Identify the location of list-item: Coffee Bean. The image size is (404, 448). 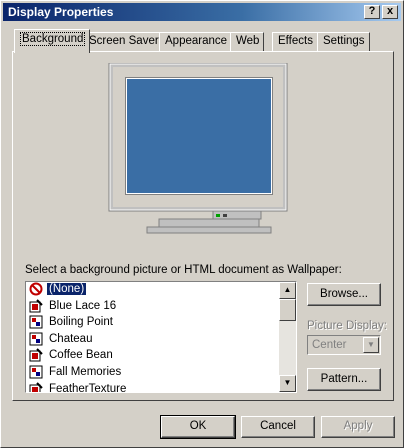
(152, 356).